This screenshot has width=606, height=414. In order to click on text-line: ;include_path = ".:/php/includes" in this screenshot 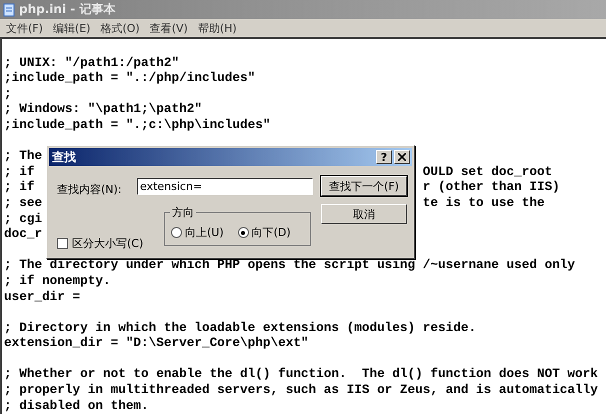, I will do `click(130, 78)`.